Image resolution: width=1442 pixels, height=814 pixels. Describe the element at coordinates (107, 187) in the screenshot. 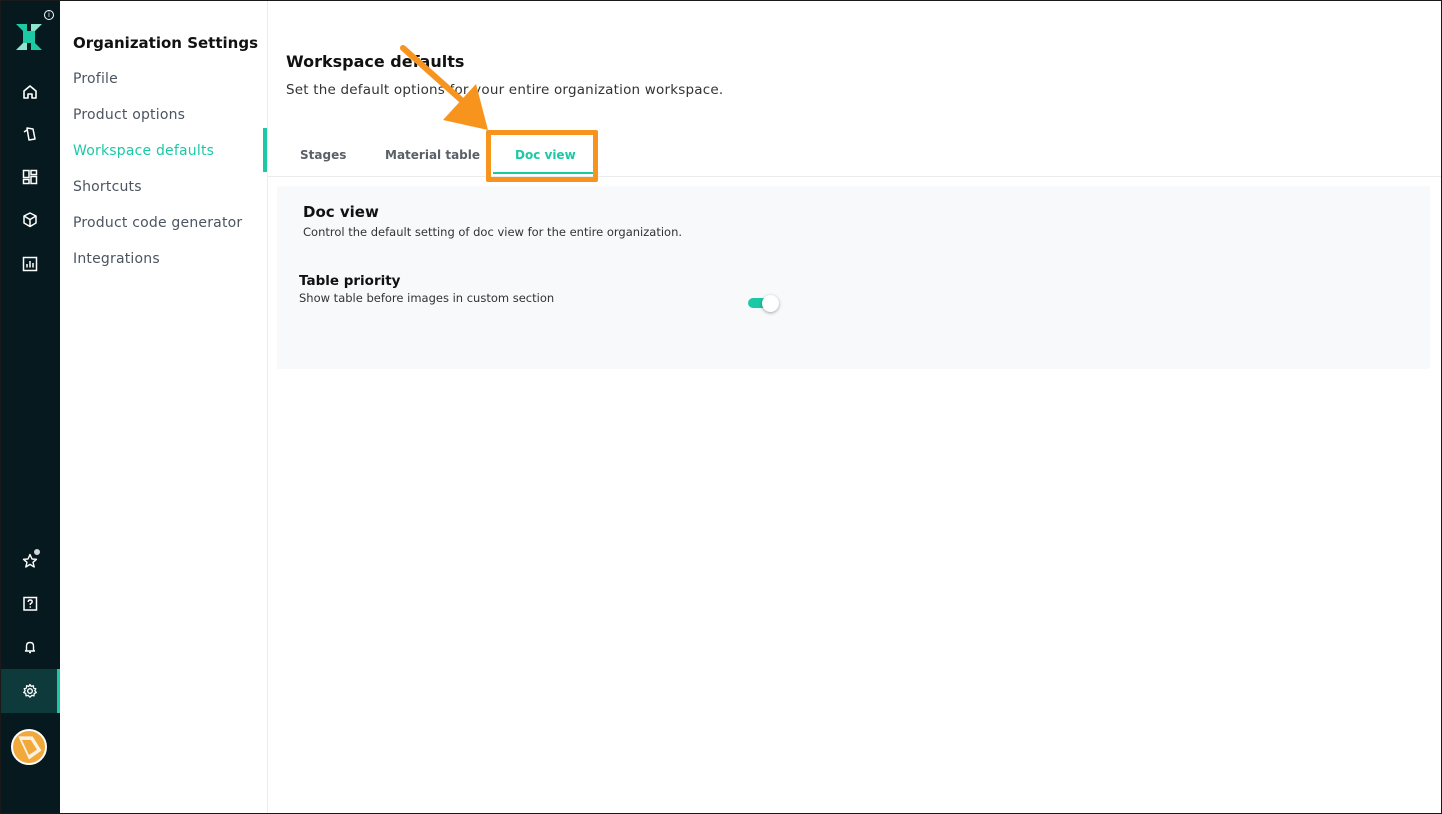

I see `sidebar-item-shortcuts: Shortcuts` at that location.